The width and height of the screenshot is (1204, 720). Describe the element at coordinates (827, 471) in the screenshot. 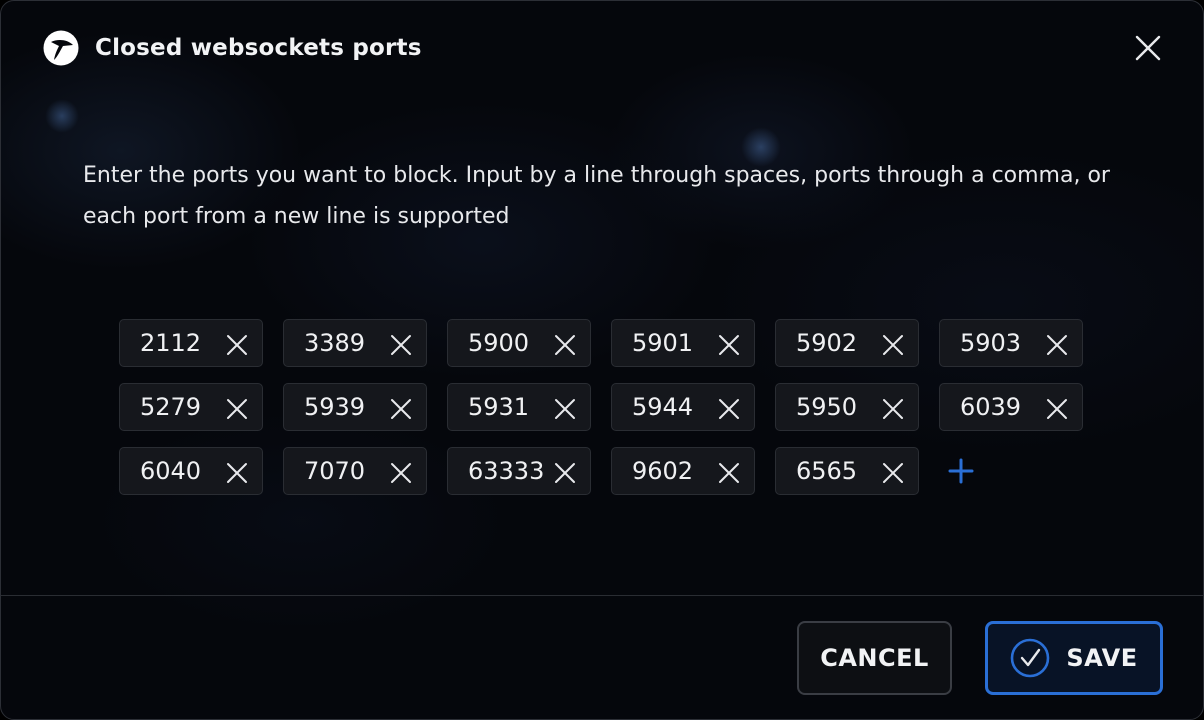

I see `port-value: 6565` at that location.